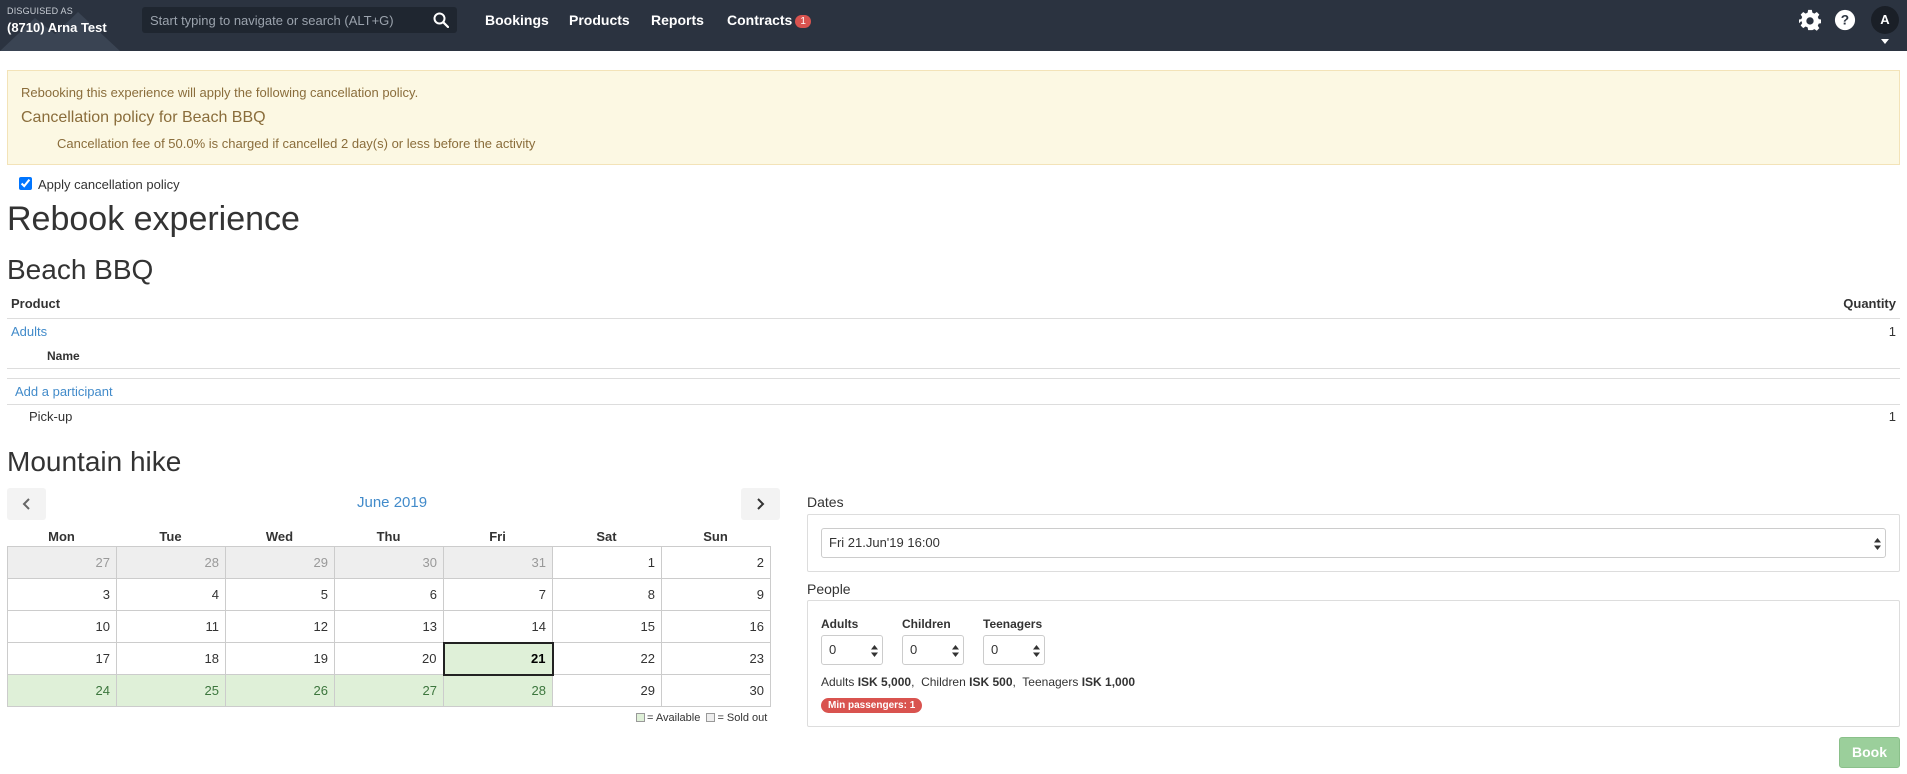 The width and height of the screenshot is (1907, 774). I want to click on calendar-day: 11, so click(171, 626).